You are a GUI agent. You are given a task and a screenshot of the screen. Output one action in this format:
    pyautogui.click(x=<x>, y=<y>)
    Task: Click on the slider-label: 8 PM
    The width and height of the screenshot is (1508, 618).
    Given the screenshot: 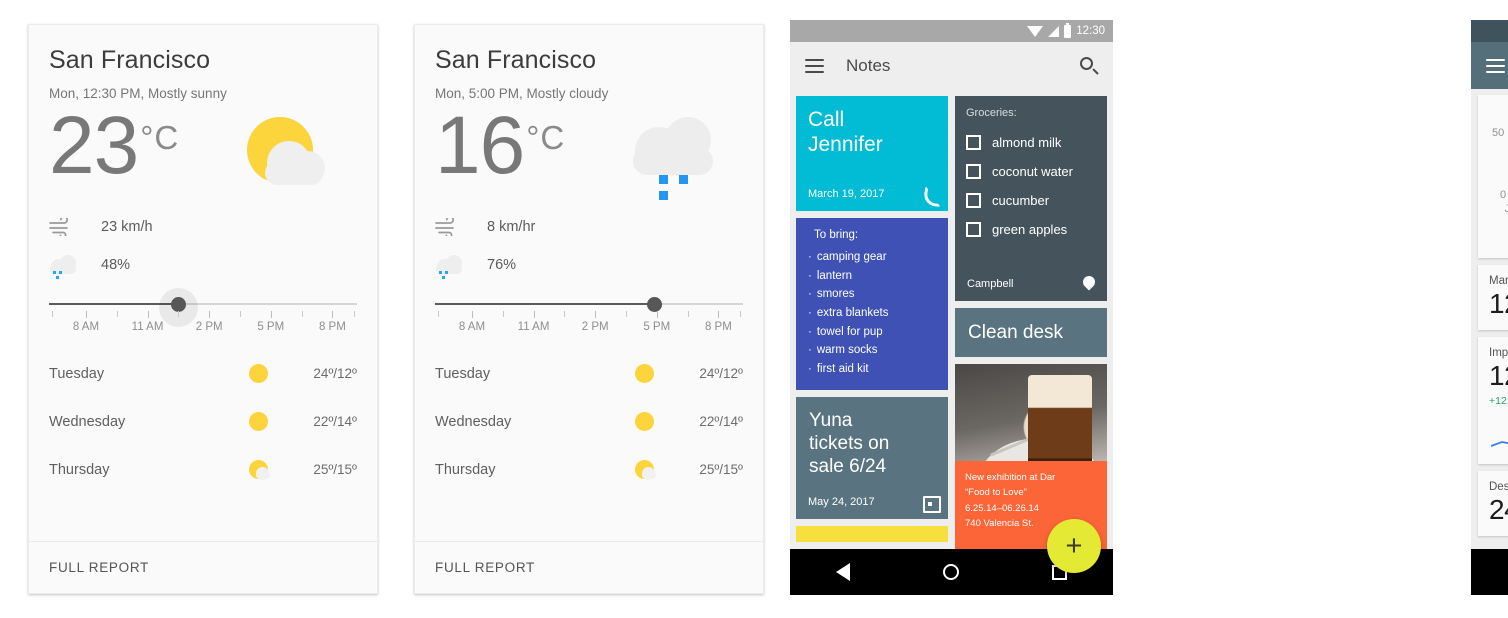 What is the action you would take?
    pyautogui.click(x=332, y=326)
    